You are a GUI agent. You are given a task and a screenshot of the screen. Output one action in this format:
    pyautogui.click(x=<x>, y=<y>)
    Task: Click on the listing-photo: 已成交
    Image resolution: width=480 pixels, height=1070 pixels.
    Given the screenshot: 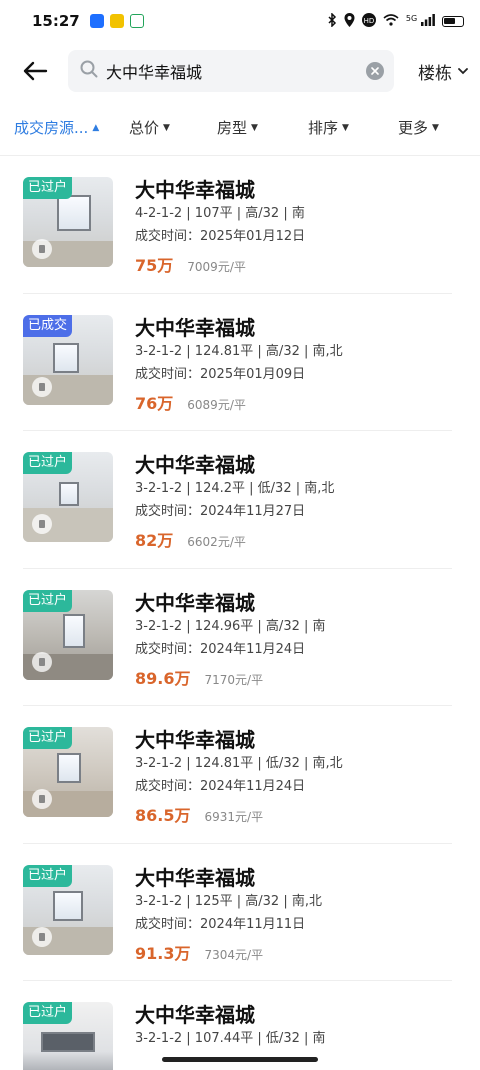 What is the action you would take?
    pyautogui.click(x=68, y=359)
    